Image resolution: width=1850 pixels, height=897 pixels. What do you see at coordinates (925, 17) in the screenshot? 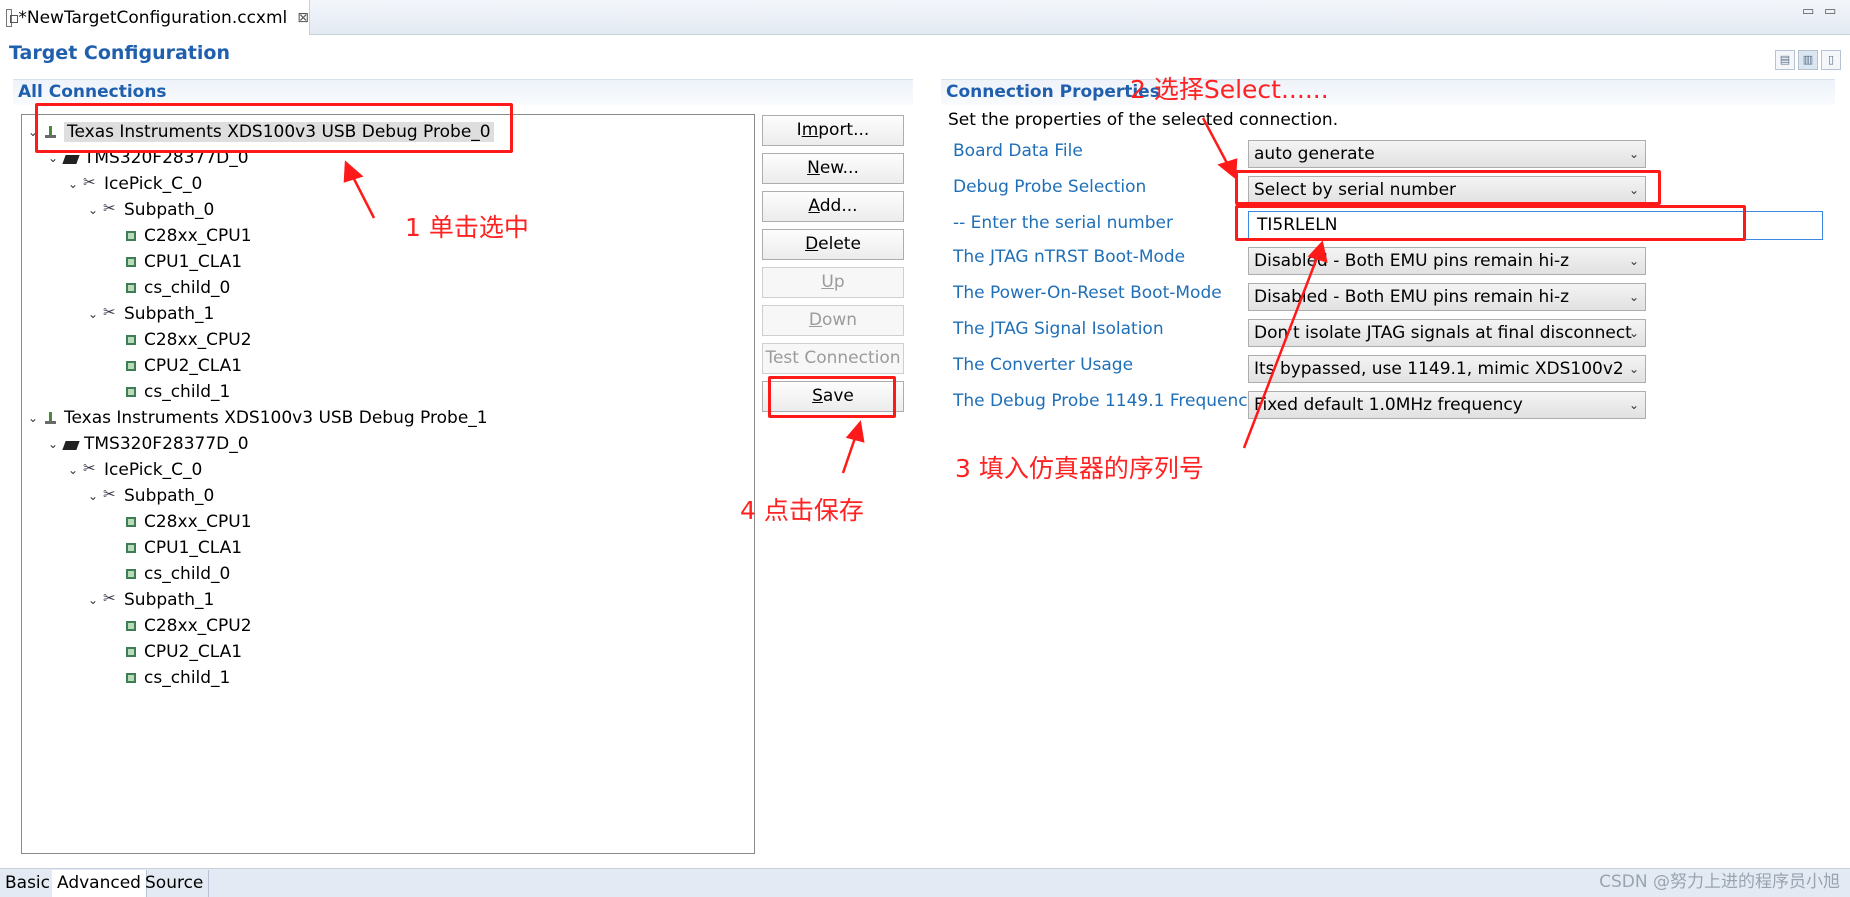
I see `editor-tab-bar: *NewTargetConfiguration.ccxml ⊠ ▭ ▭` at bounding box center [925, 17].